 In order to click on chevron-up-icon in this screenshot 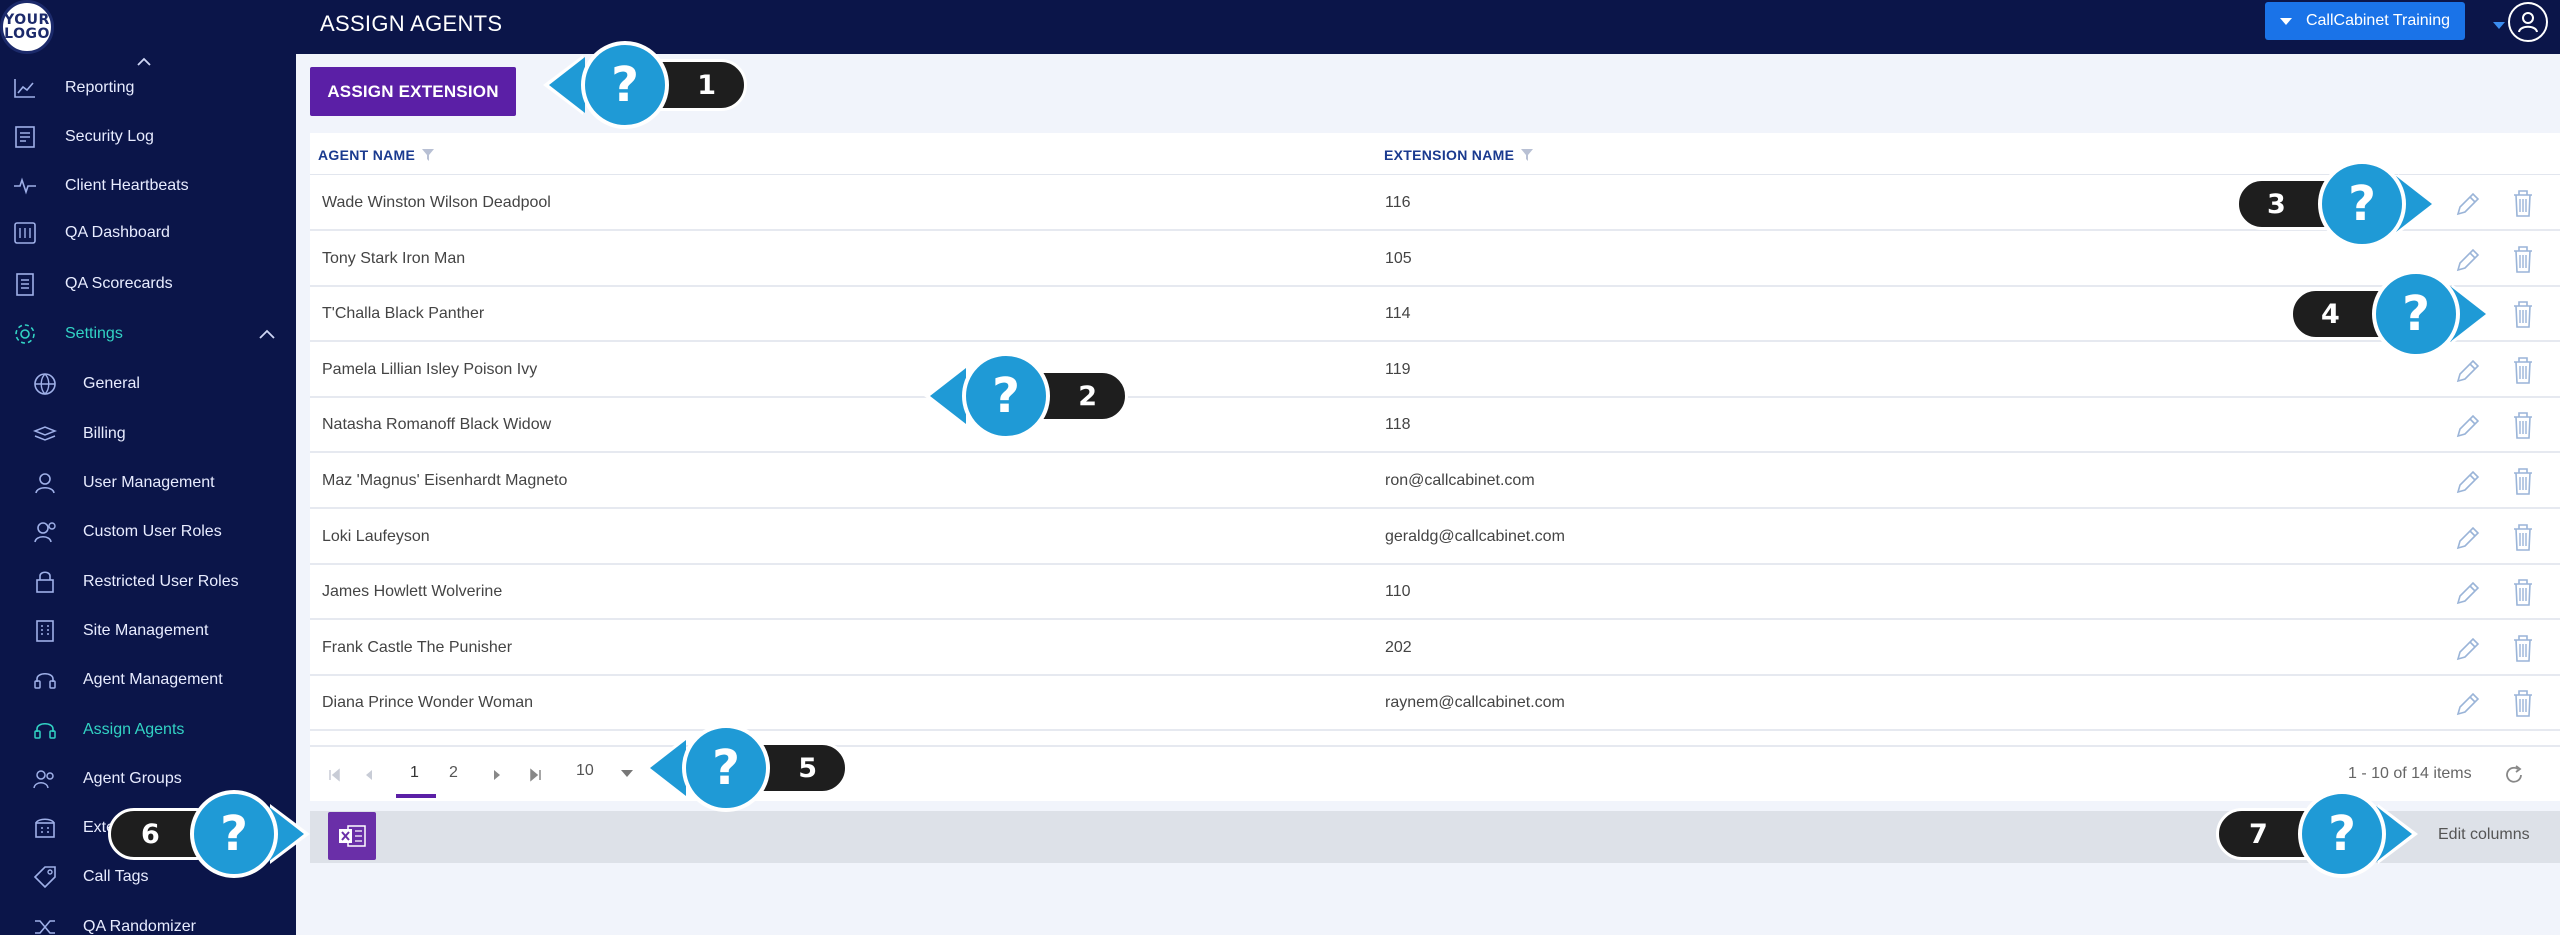, I will do `click(267, 334)`.